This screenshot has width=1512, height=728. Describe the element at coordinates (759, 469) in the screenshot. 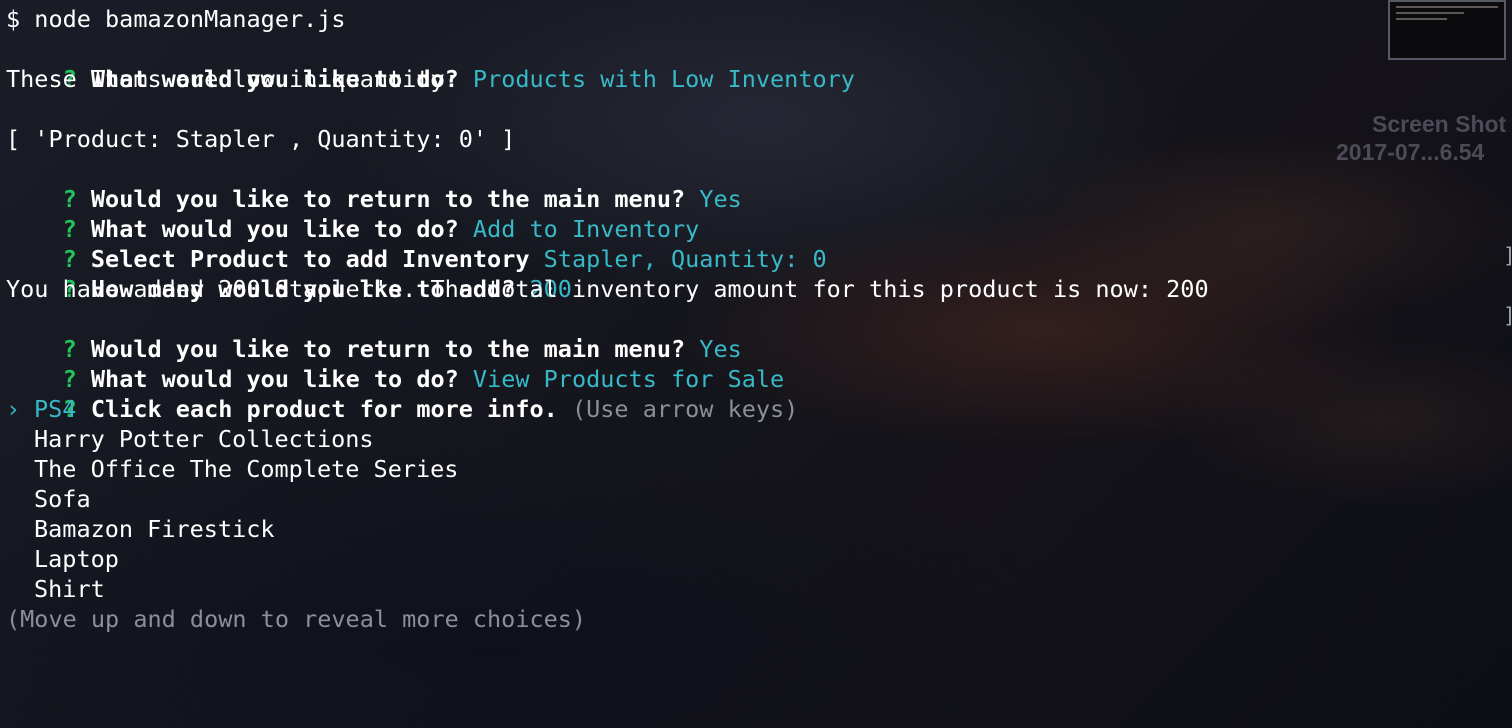

I see `choice-item: The Office The Complete Series` at that location.